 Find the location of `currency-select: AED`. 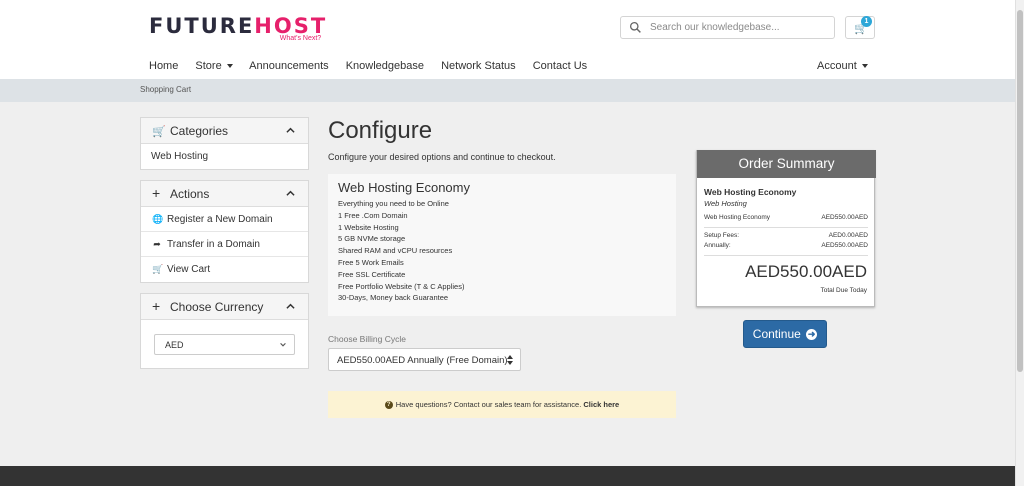

currency-select: AED is located at coordinates (224, 344).